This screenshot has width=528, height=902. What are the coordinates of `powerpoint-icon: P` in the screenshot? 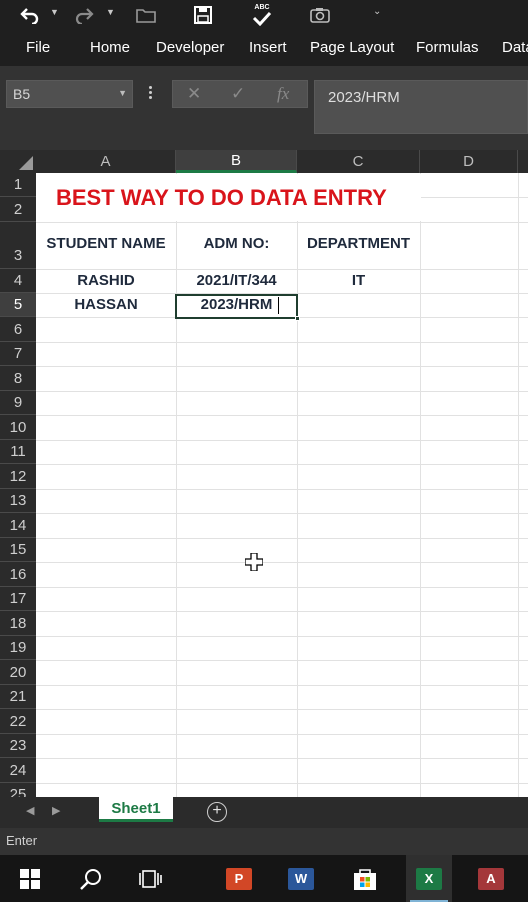 It's located at (239, 878).